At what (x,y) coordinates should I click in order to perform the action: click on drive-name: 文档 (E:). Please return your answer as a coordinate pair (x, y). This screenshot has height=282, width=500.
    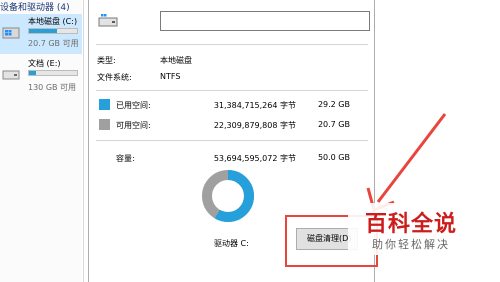
    Looking at the image, I should click on (44, 63).